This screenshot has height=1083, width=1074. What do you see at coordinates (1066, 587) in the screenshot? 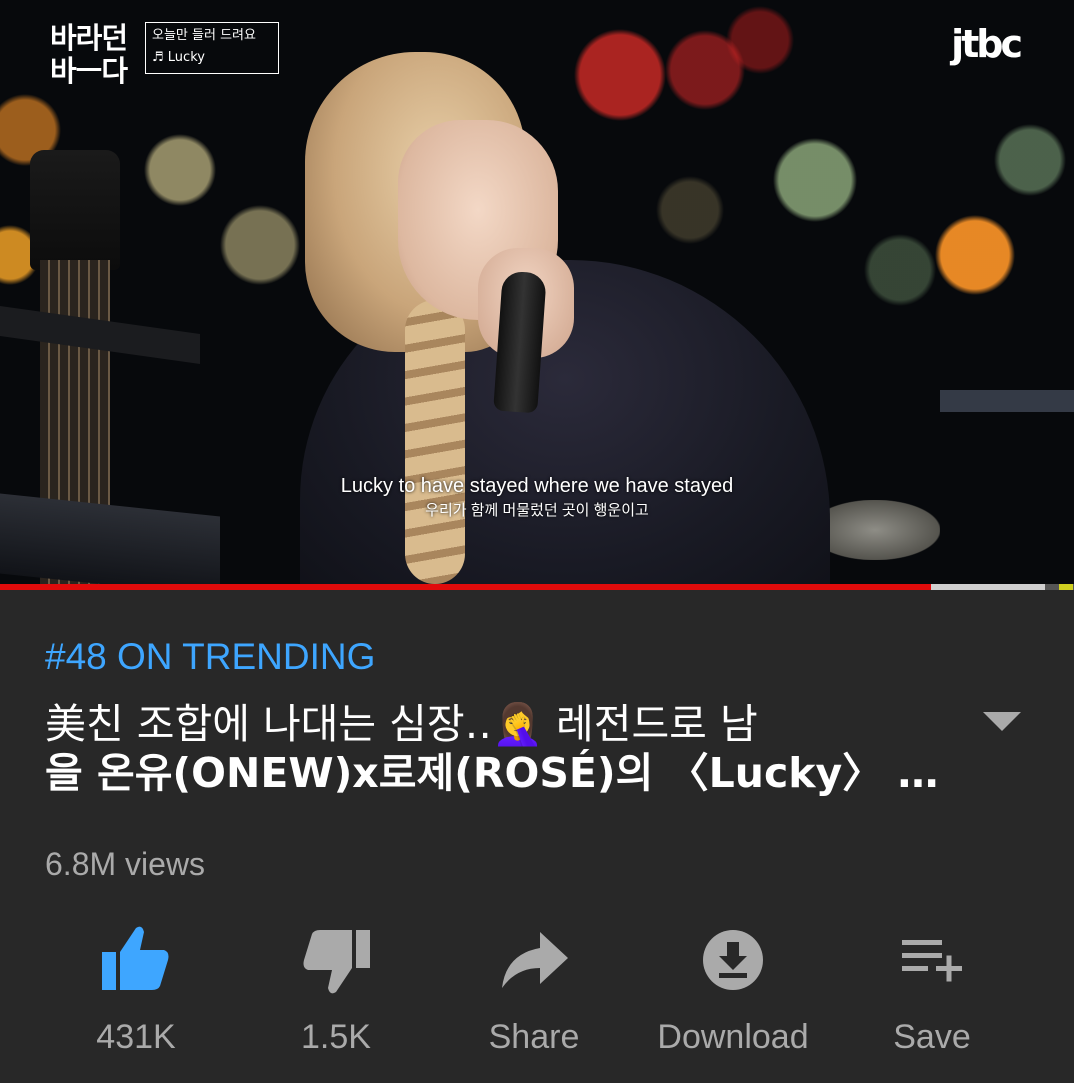
I see `progress-marker` at bounding box center [1066, 587].